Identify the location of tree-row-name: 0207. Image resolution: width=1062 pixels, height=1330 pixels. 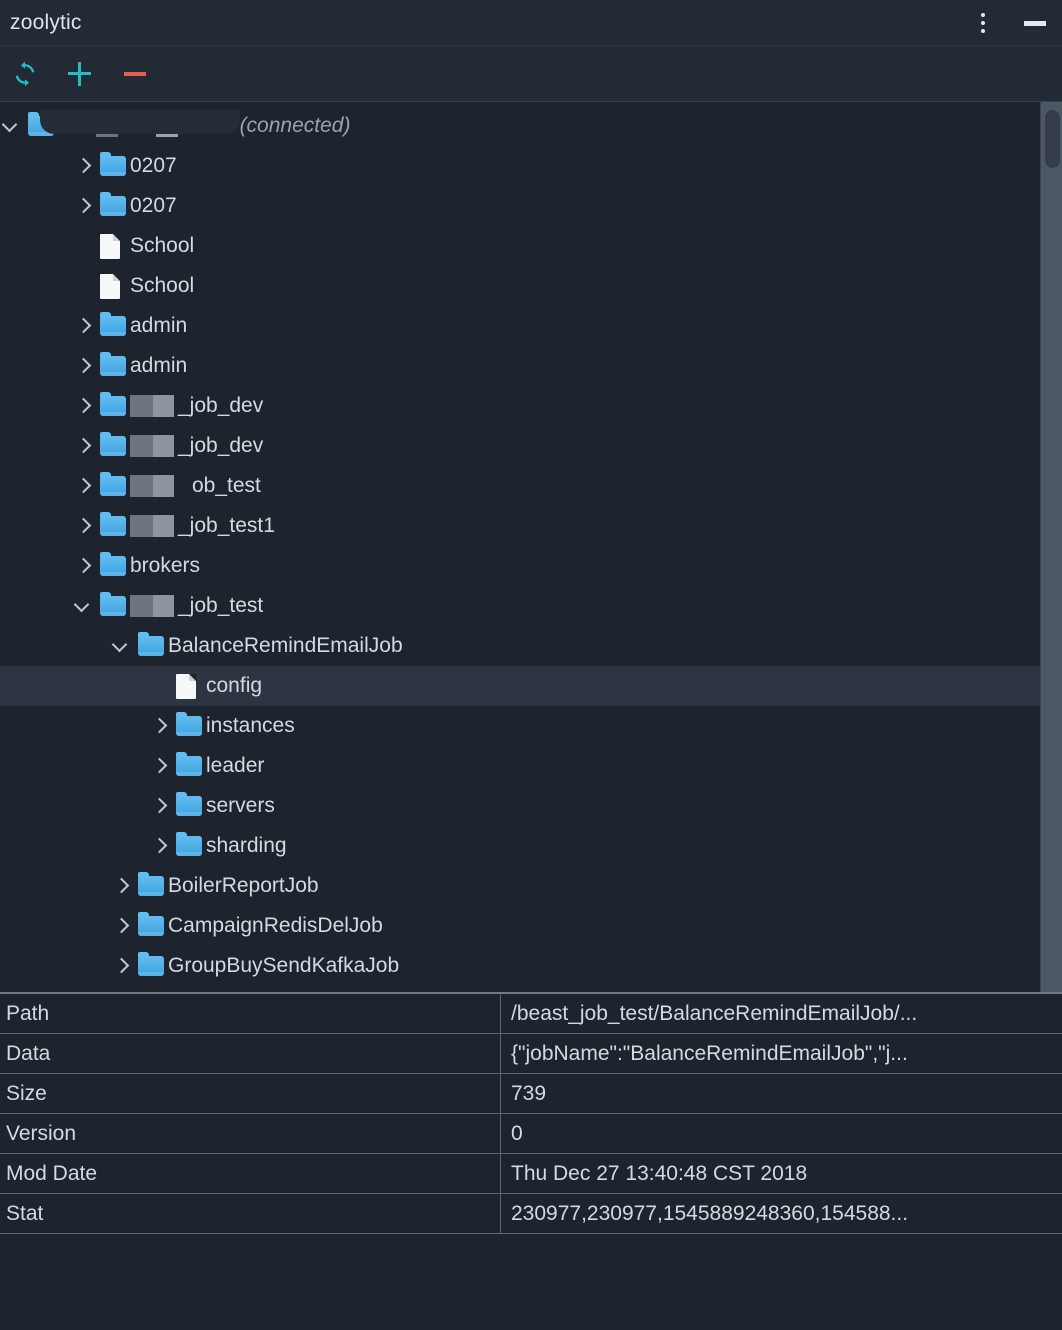
(153, 165).